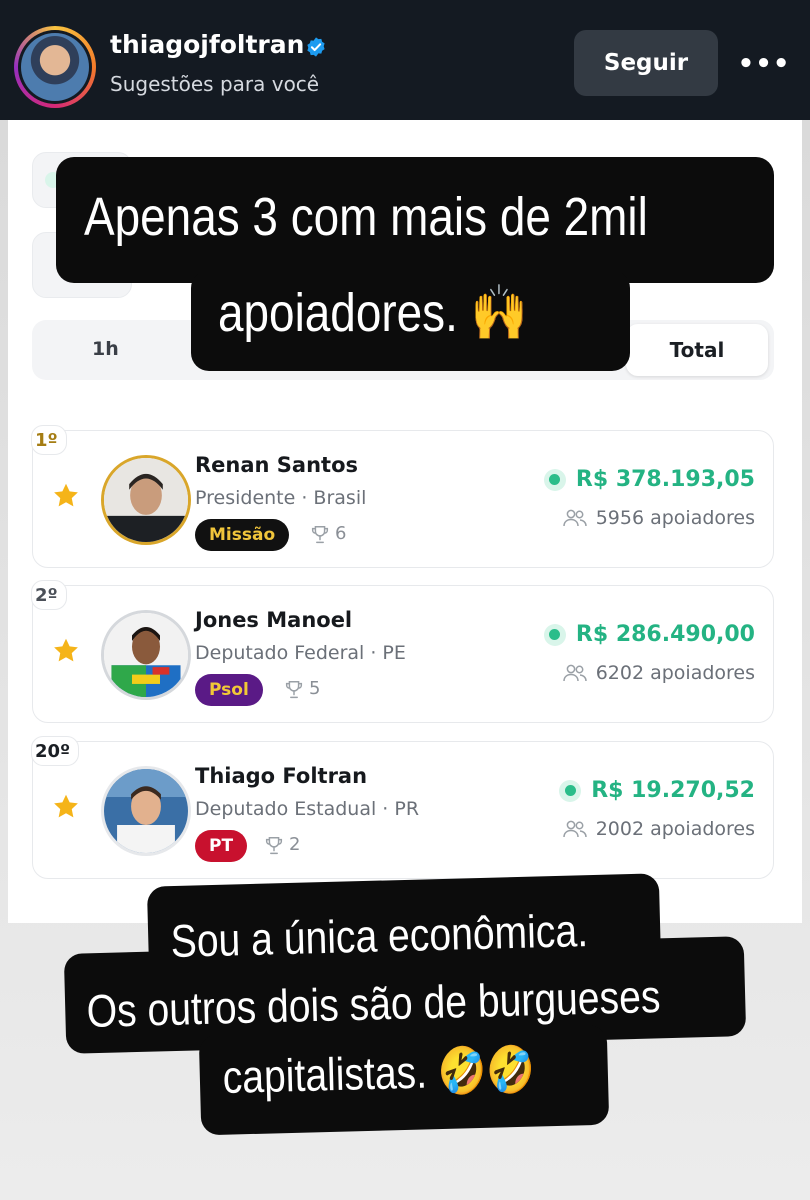 This screenshot has height=1200, width=810. Describe the element at coordinates (316, 47) in the screenshot. I see `verified-badge-icon` at that location.